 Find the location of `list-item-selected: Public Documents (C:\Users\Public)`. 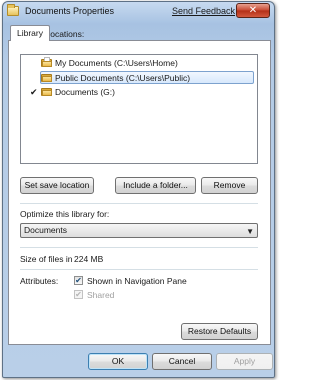

list-item-selected: Public Documents (C:\Users\Public) is located at coordinates (147, 77).